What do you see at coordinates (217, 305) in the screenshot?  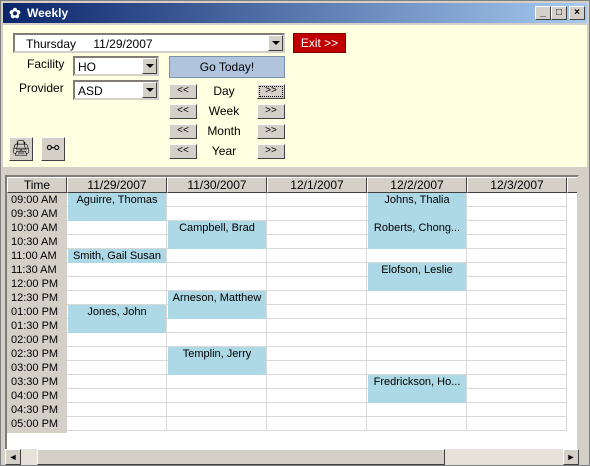 I see `appointment-block: Arneson, Matthew` at bounding box center [217, 305].